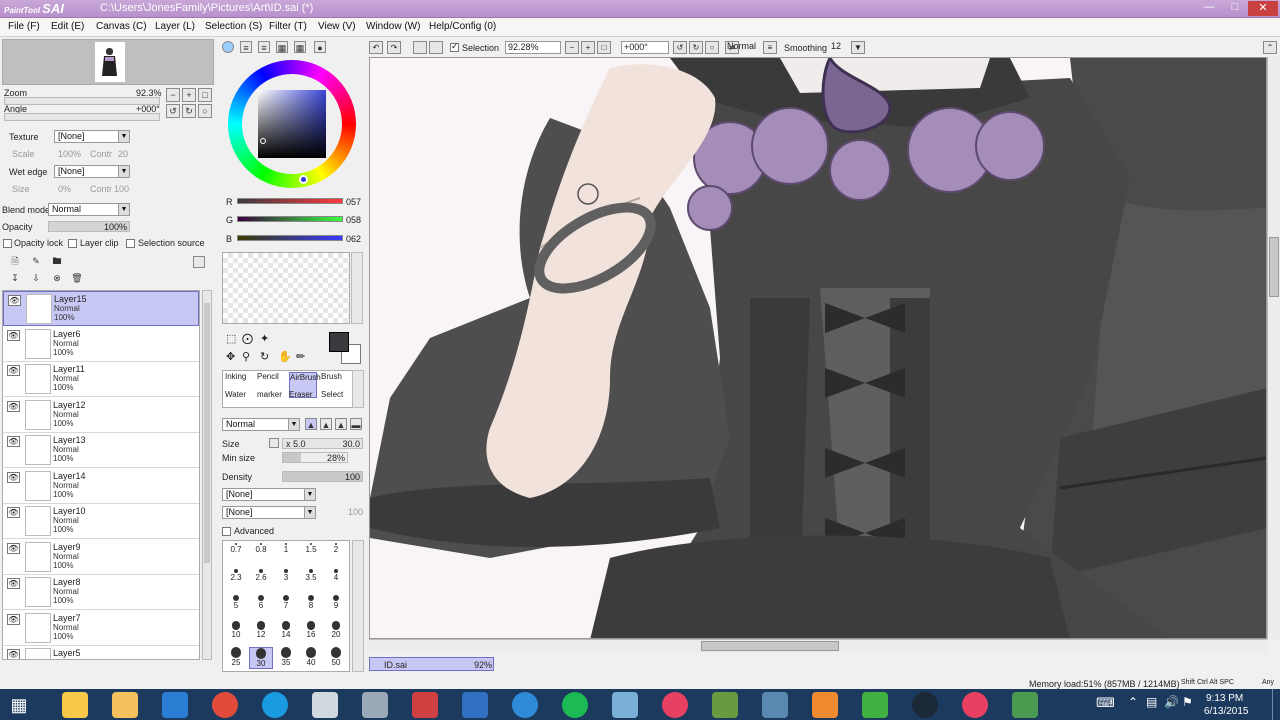  Describe the element at coordinates (770, 646) in the screenshot. I see `horizontal-scroll-thumb` at that location.